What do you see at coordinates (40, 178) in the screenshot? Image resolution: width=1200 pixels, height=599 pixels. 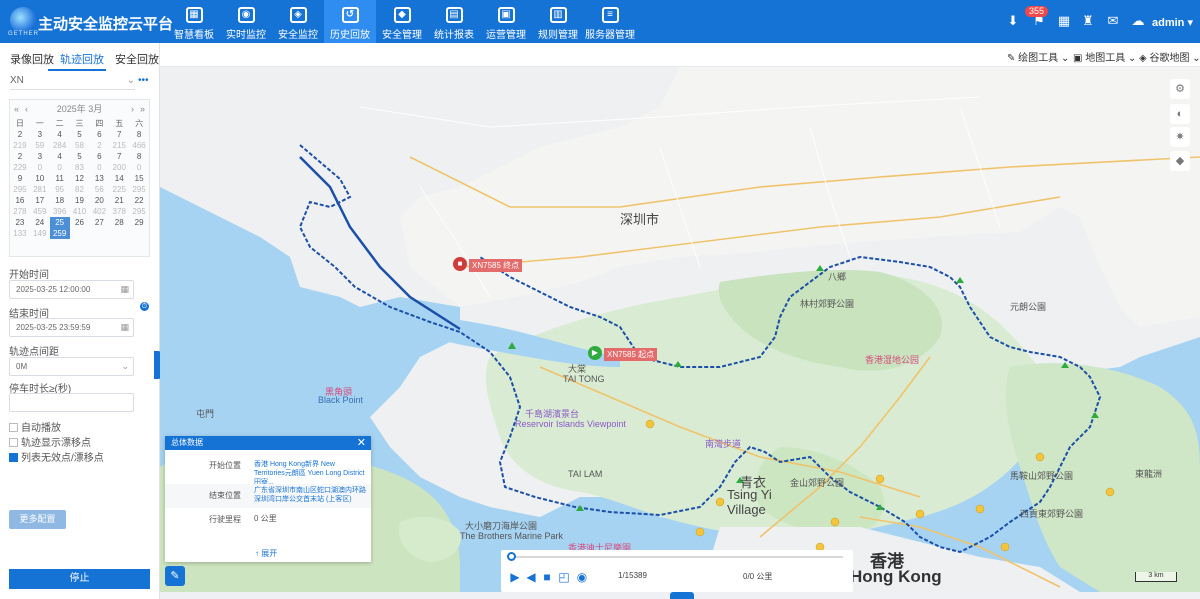 I see `calendar-day: 10` at bounding box center [40, 178].